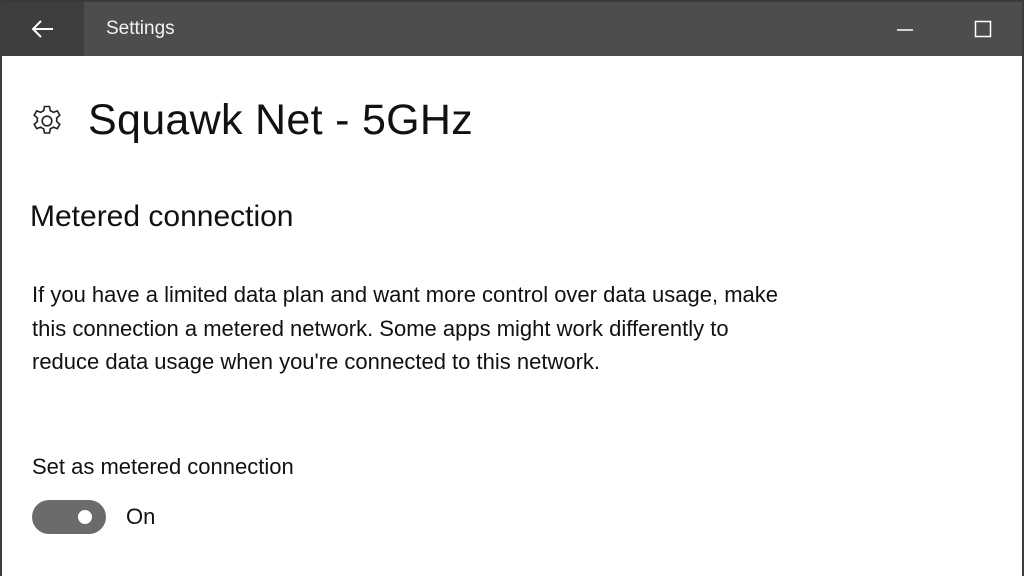 The height and width of the screenshot is (576, 1024). I want to click on back-arrow-icon, so click(42, 29).